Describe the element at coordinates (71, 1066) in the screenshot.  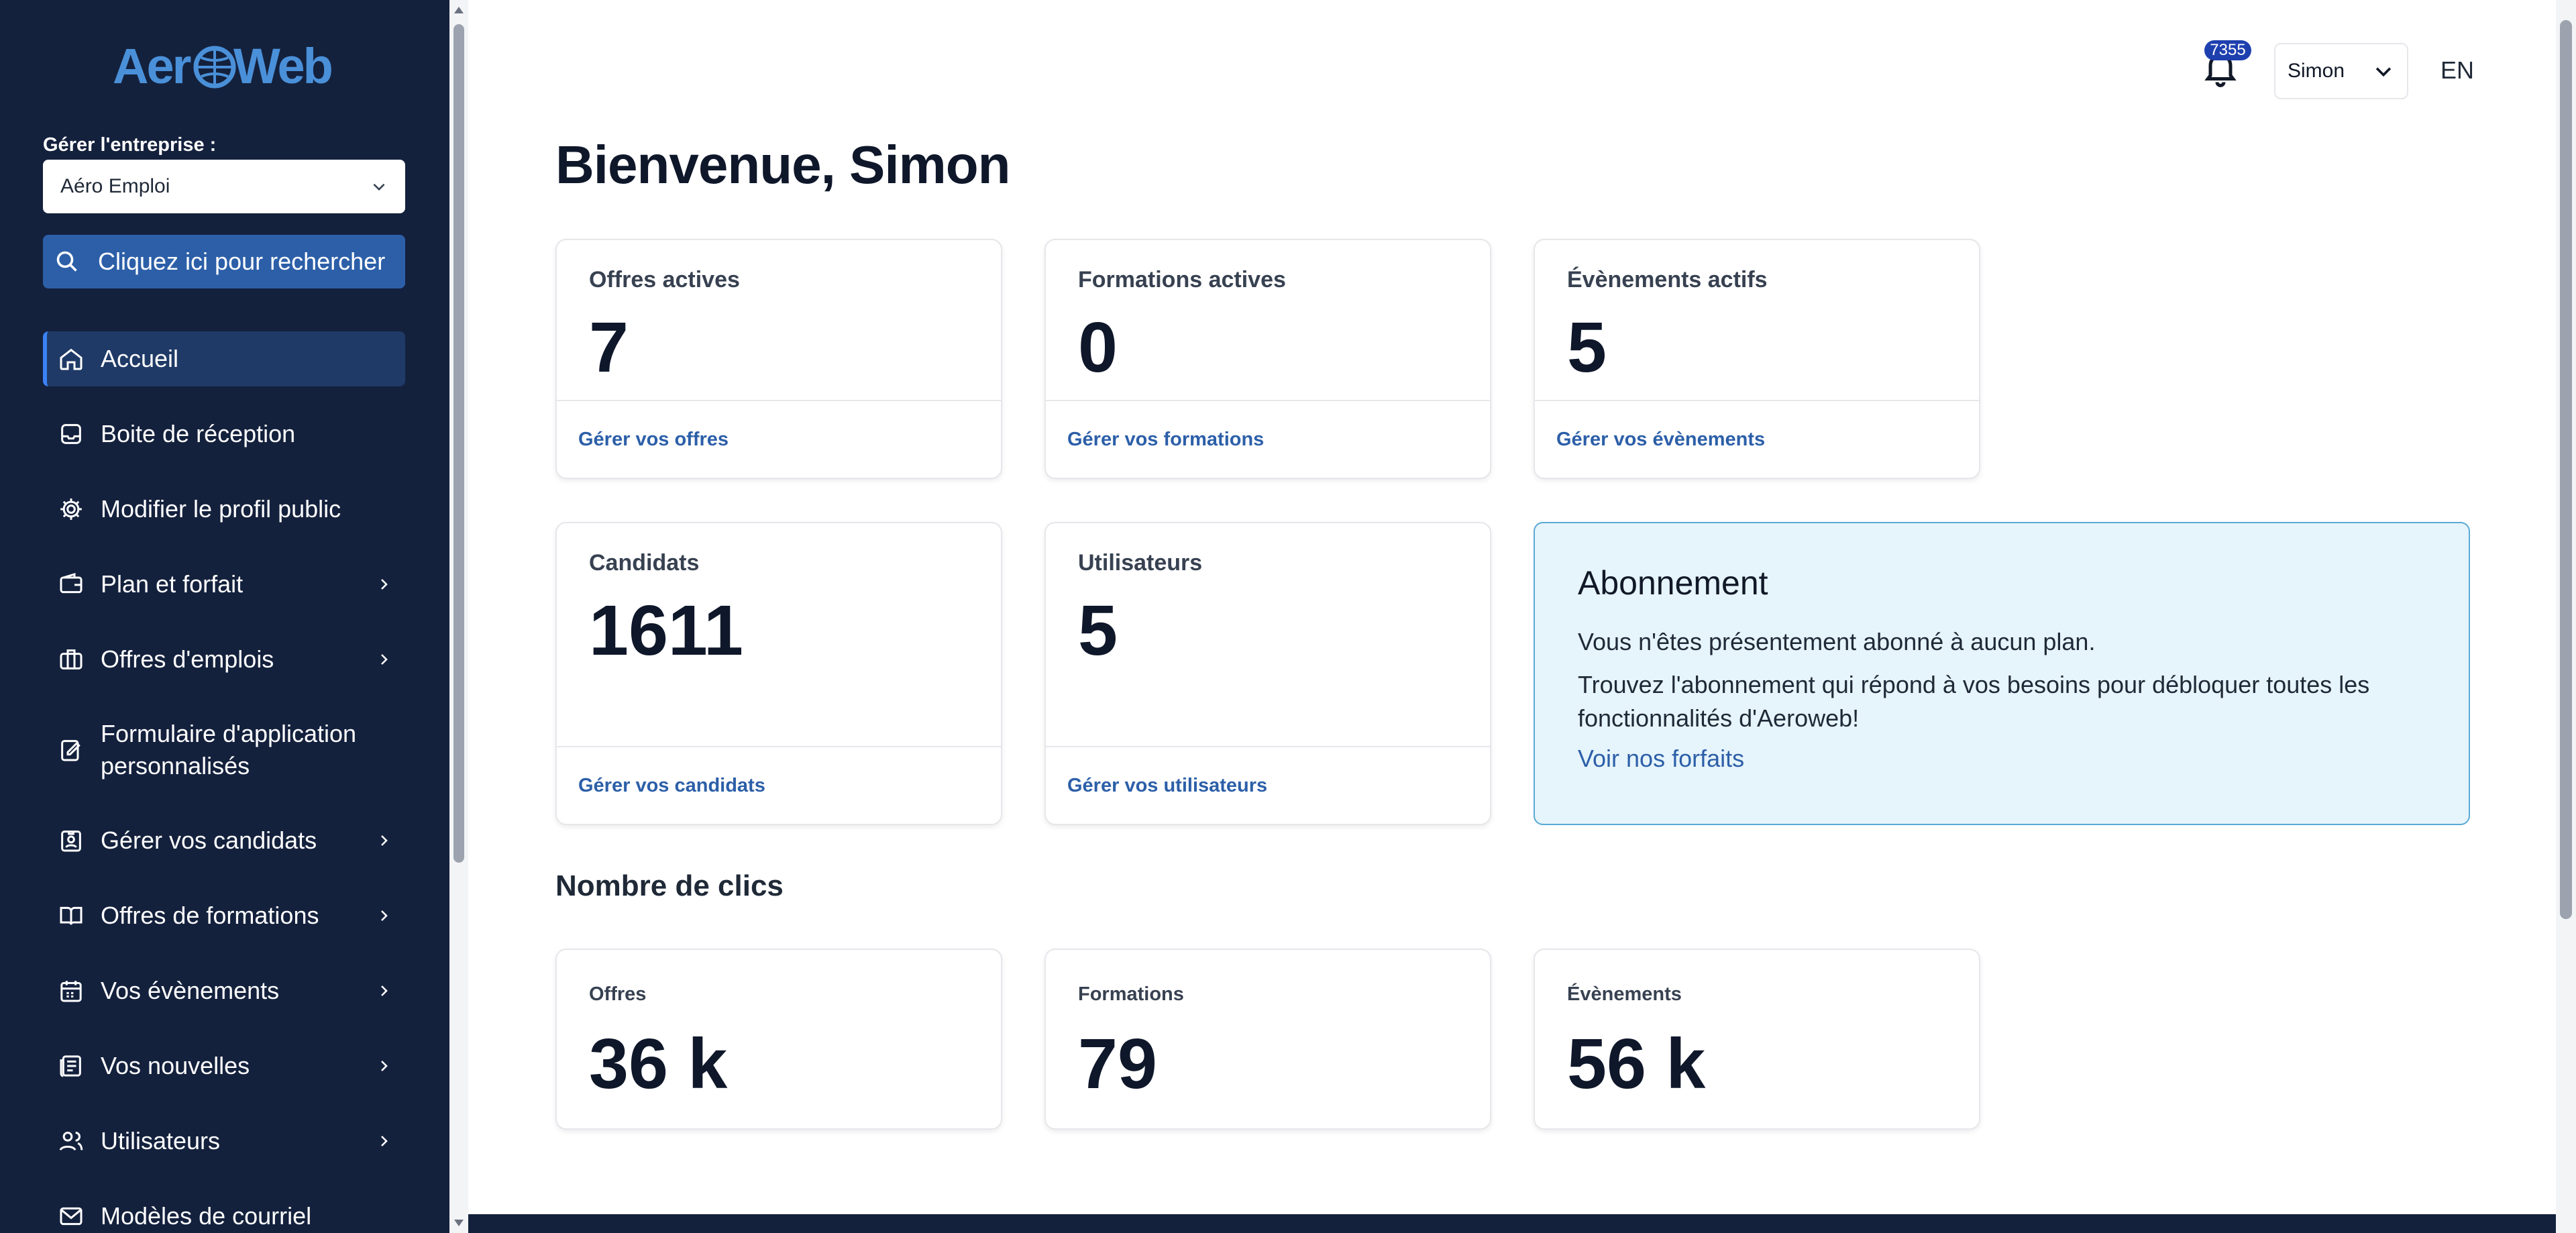
I see `newspaper-icon` at that location.